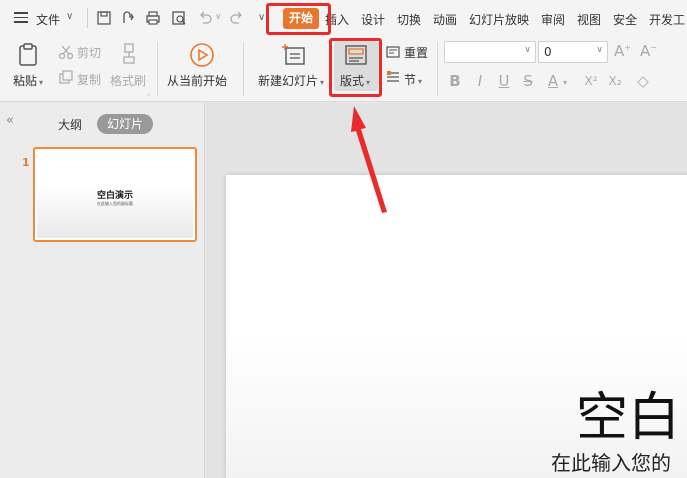 This screenshot has height=478, width=687. What do you see at coordinates (622, 51) in the screenshot?
I see `increase-font-icon: A+` at bounding box center [622, 51].